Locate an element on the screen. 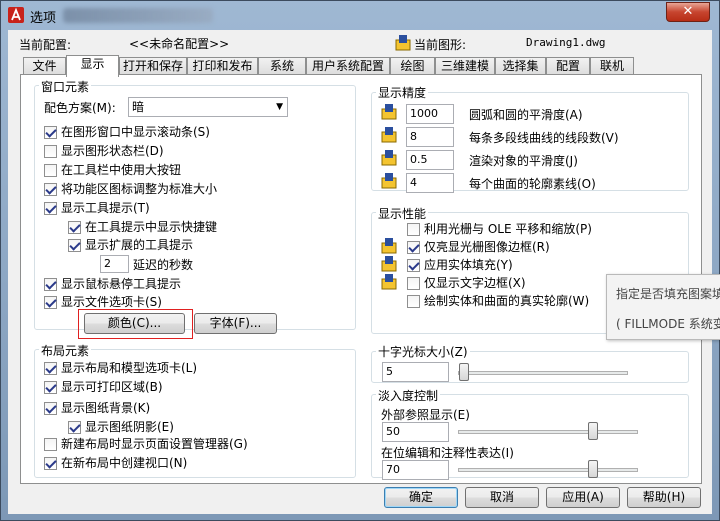 This screenshot has height=521, width=720. tab-online: 联机 is located at coordinates (612, 66).